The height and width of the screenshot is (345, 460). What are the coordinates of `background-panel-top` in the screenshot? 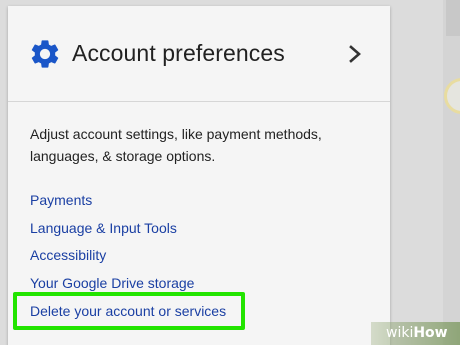 It's located at (453, 18).